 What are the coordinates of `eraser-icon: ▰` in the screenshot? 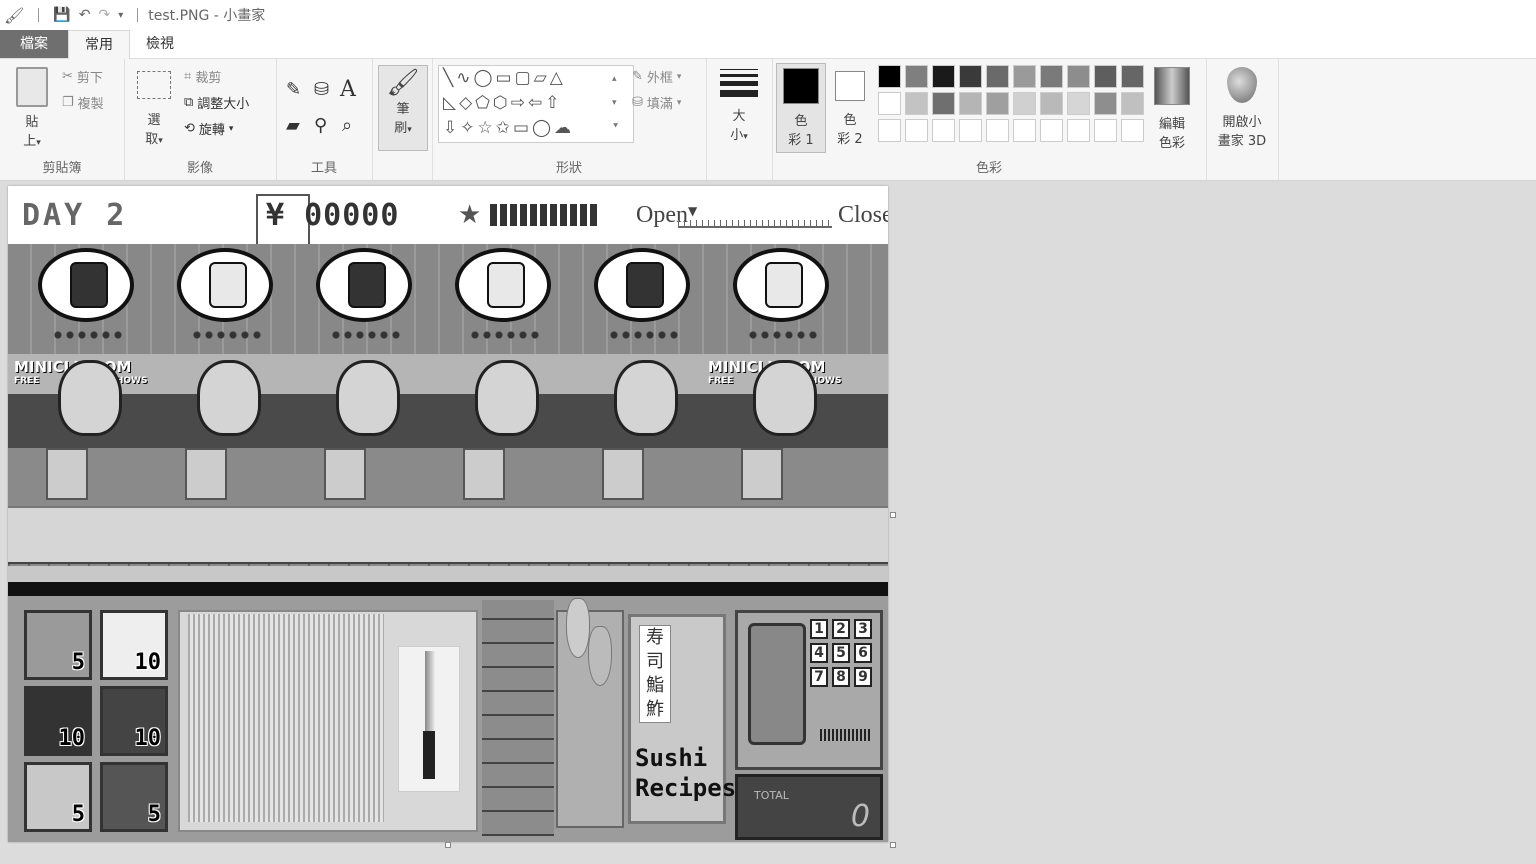 It's located at (293, 125).